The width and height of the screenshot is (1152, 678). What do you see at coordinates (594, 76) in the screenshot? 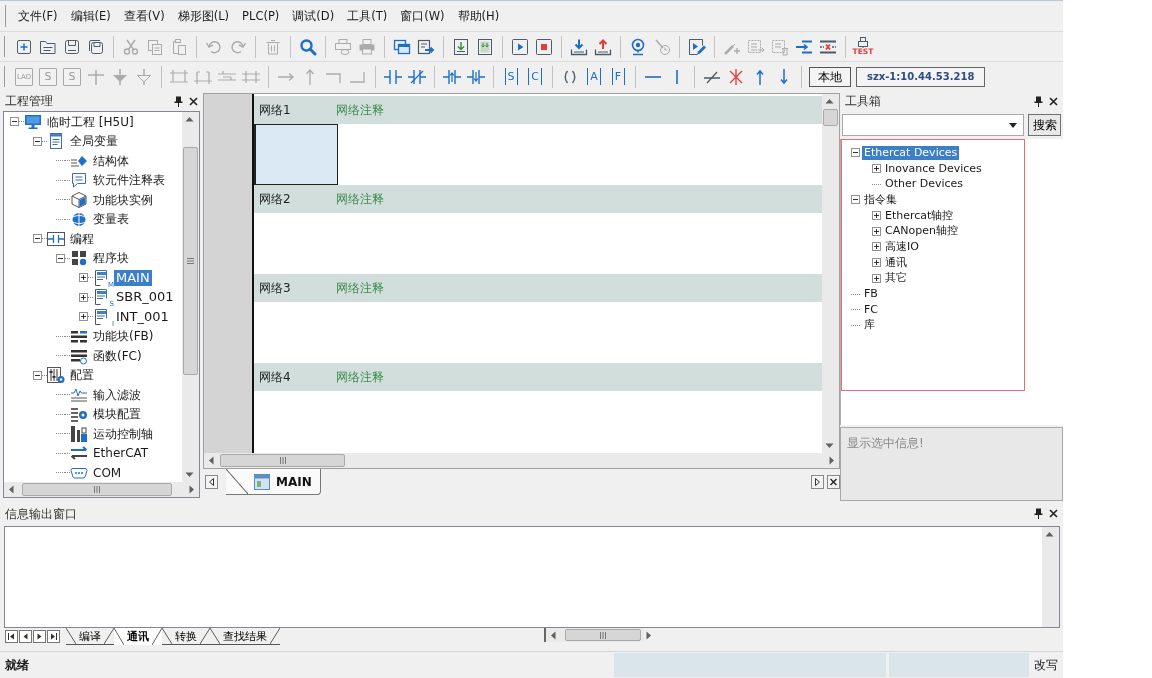
I see `instruction-button: A` at bounding box center [594, 76].